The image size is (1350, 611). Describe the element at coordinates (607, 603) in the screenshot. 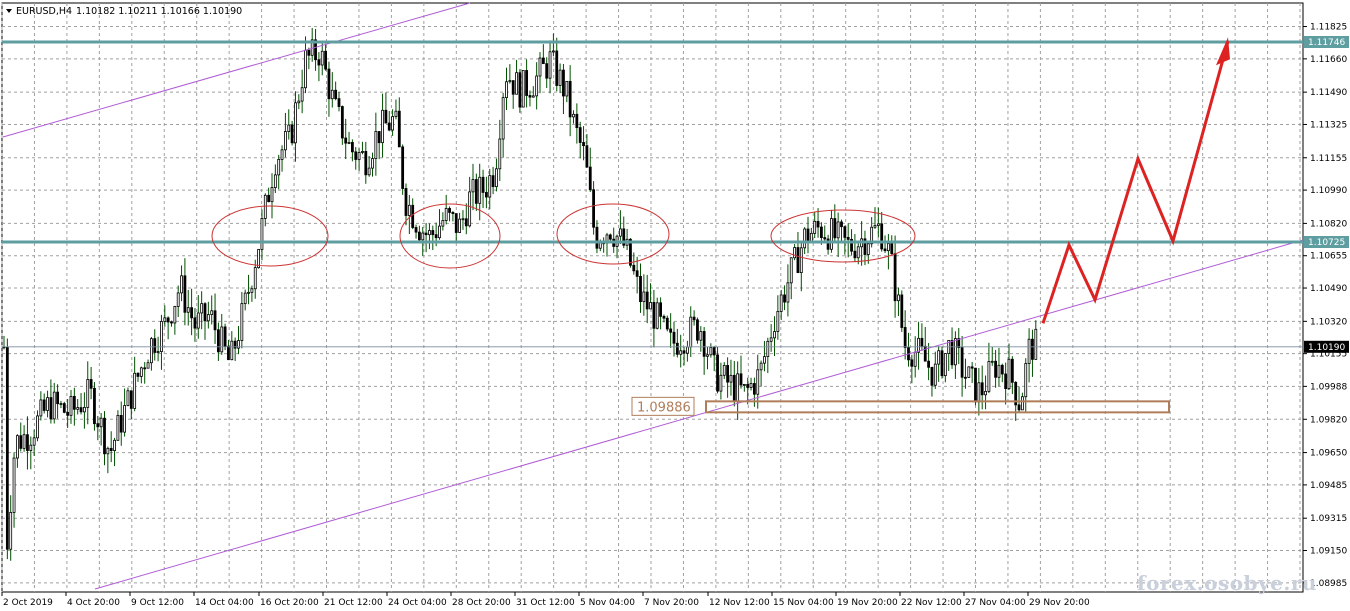

I see `x-tick-label: 5 Nov 04:00` at that location.